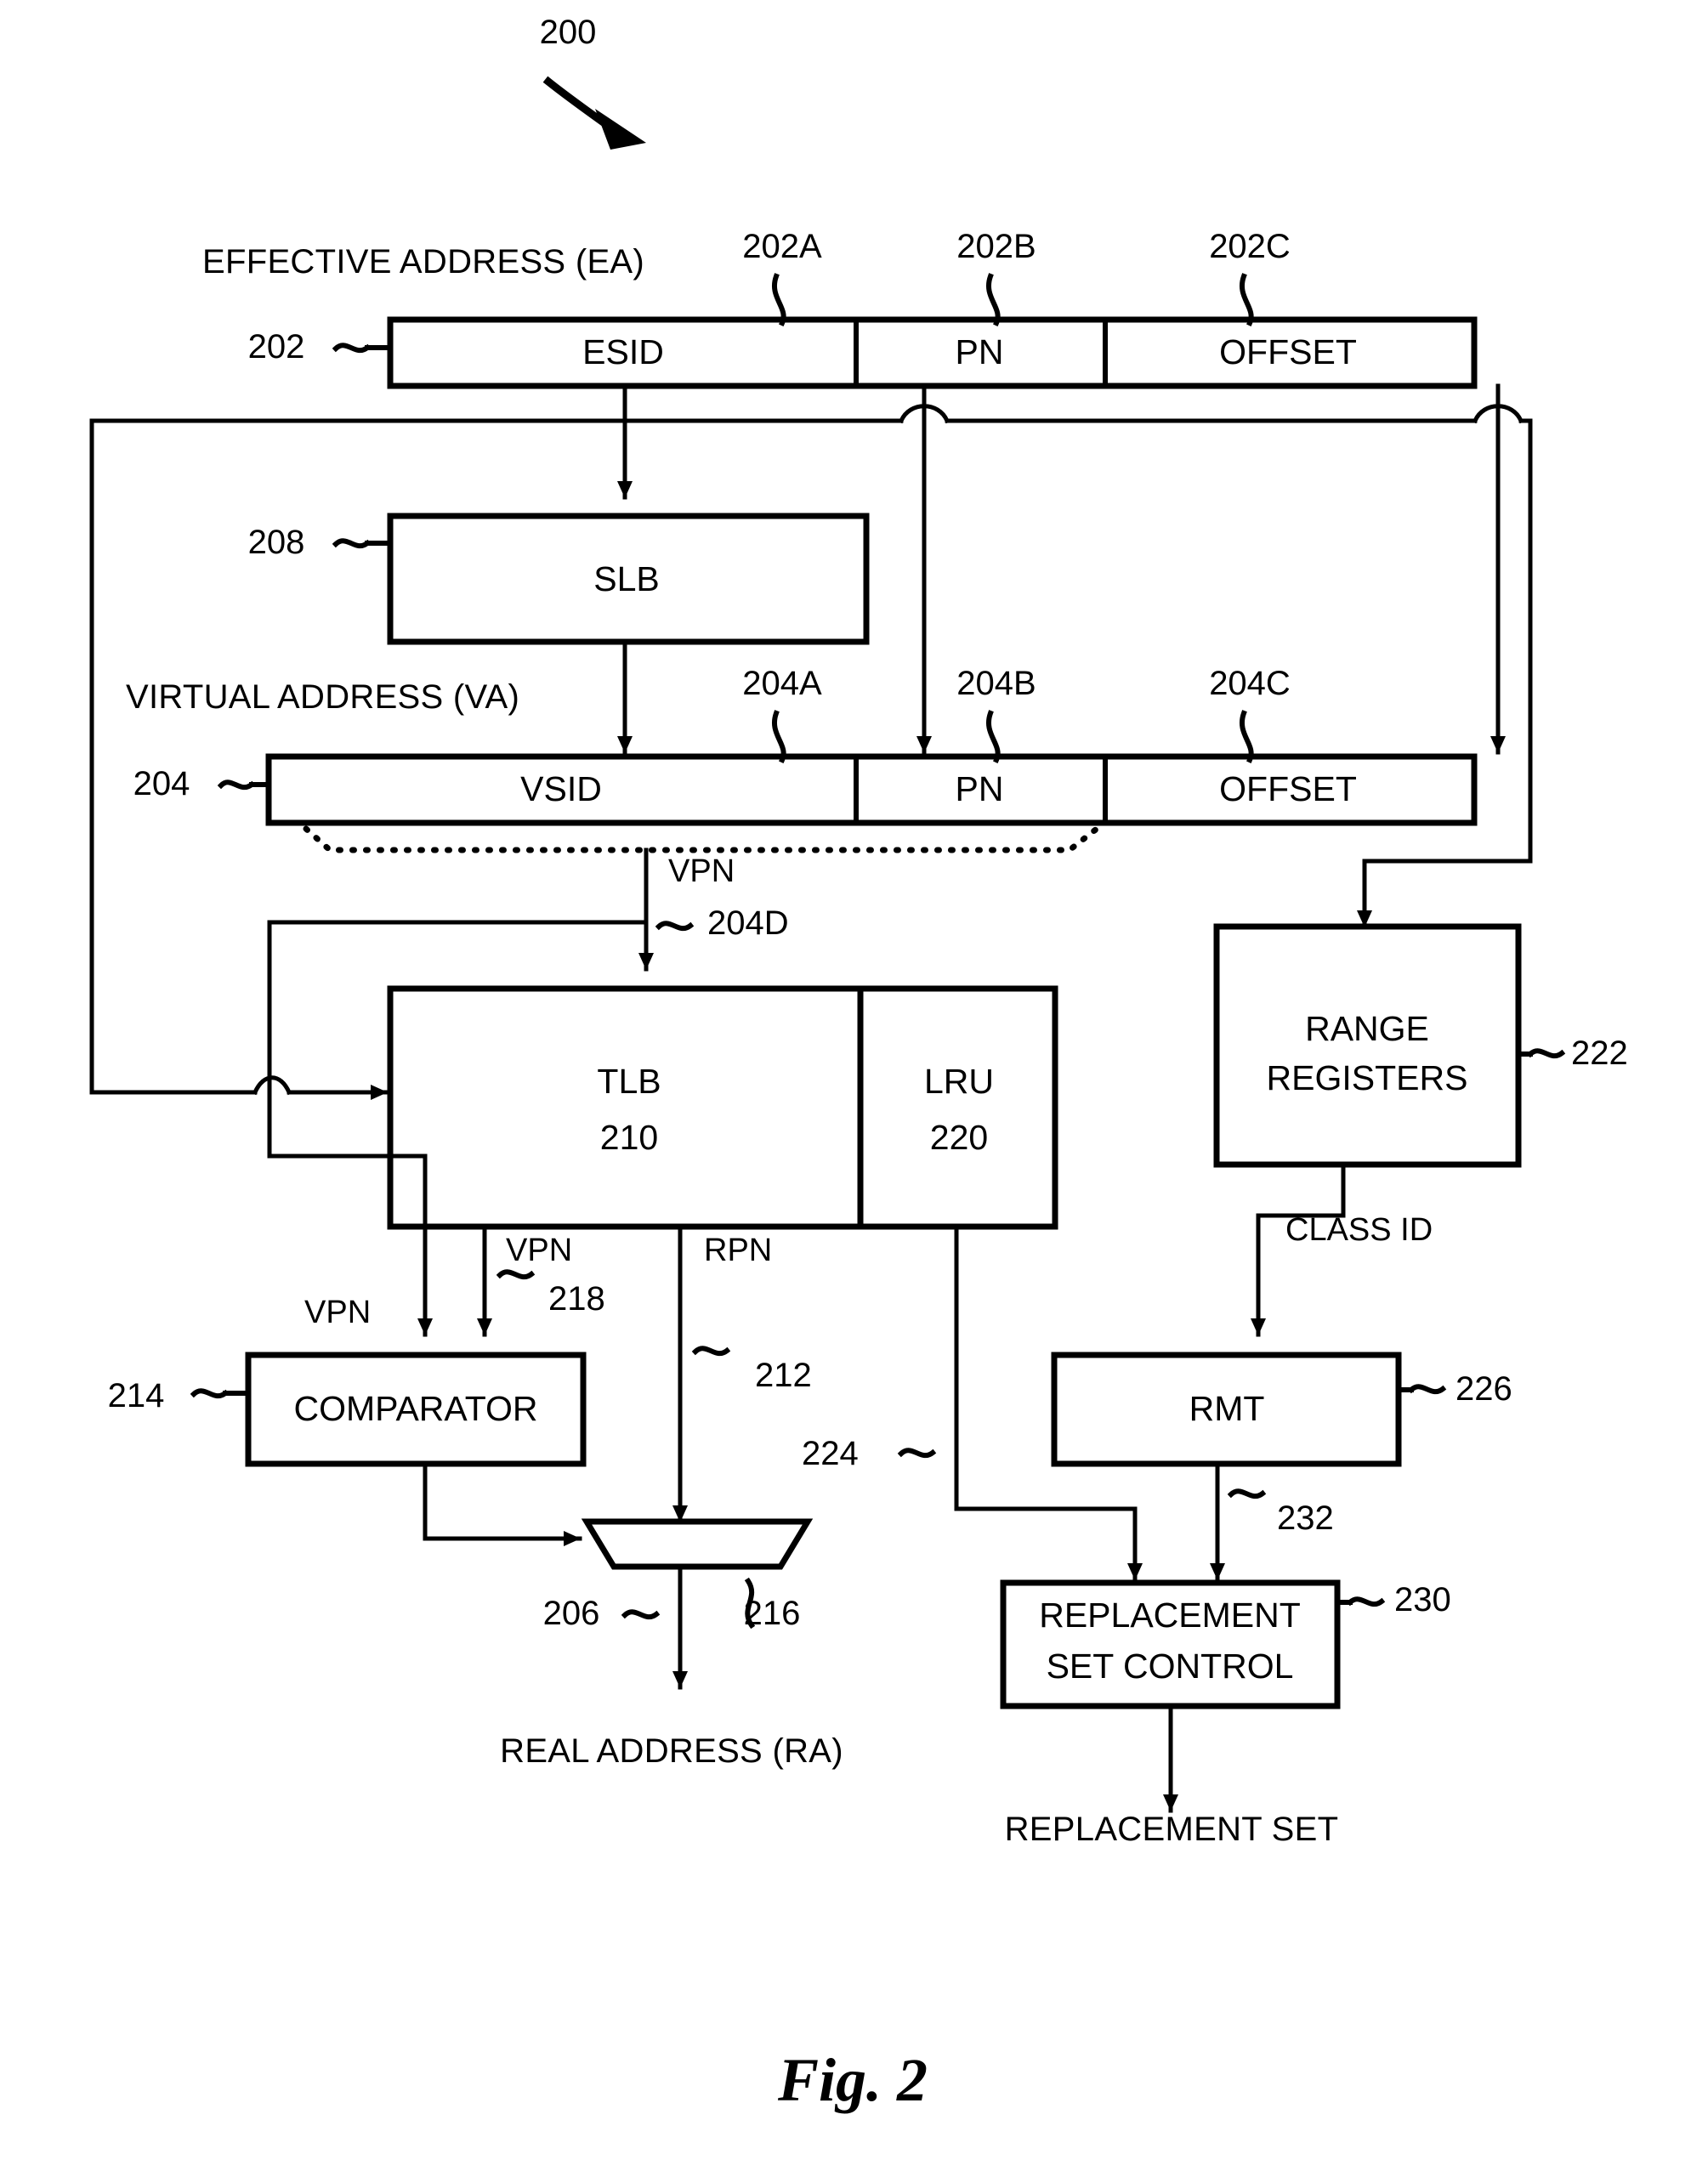  Describe the element at coordinates (576, 1299) in the screenshot. I see `ref-218: 218` at that location.